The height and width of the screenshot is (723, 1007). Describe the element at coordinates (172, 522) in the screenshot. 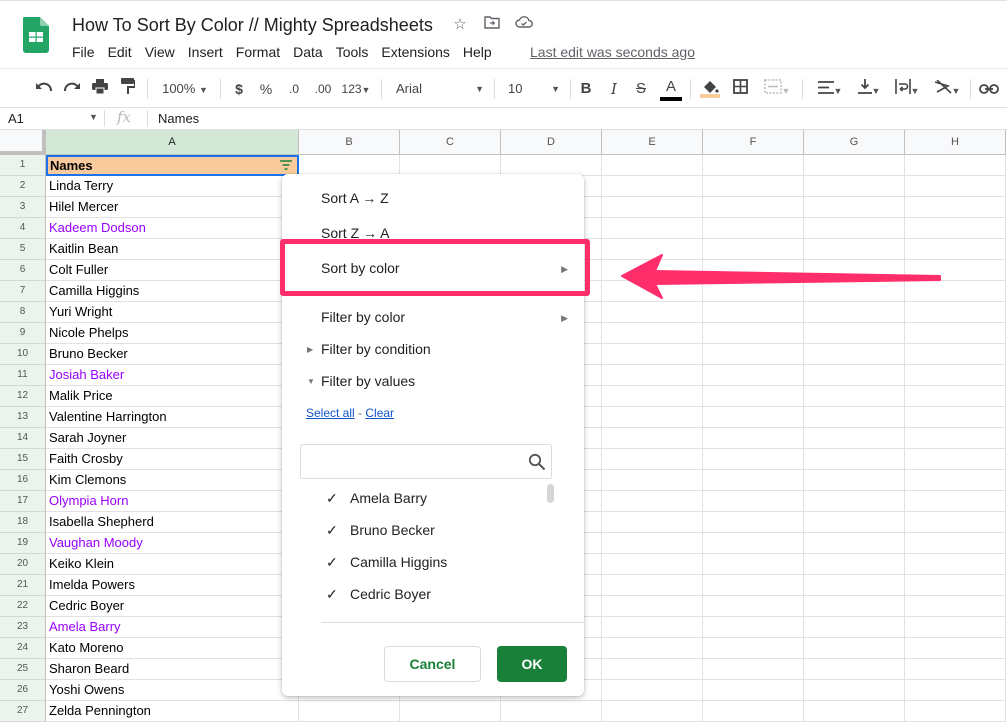

I see `name-cell: Isabella Shepherd` at that location.